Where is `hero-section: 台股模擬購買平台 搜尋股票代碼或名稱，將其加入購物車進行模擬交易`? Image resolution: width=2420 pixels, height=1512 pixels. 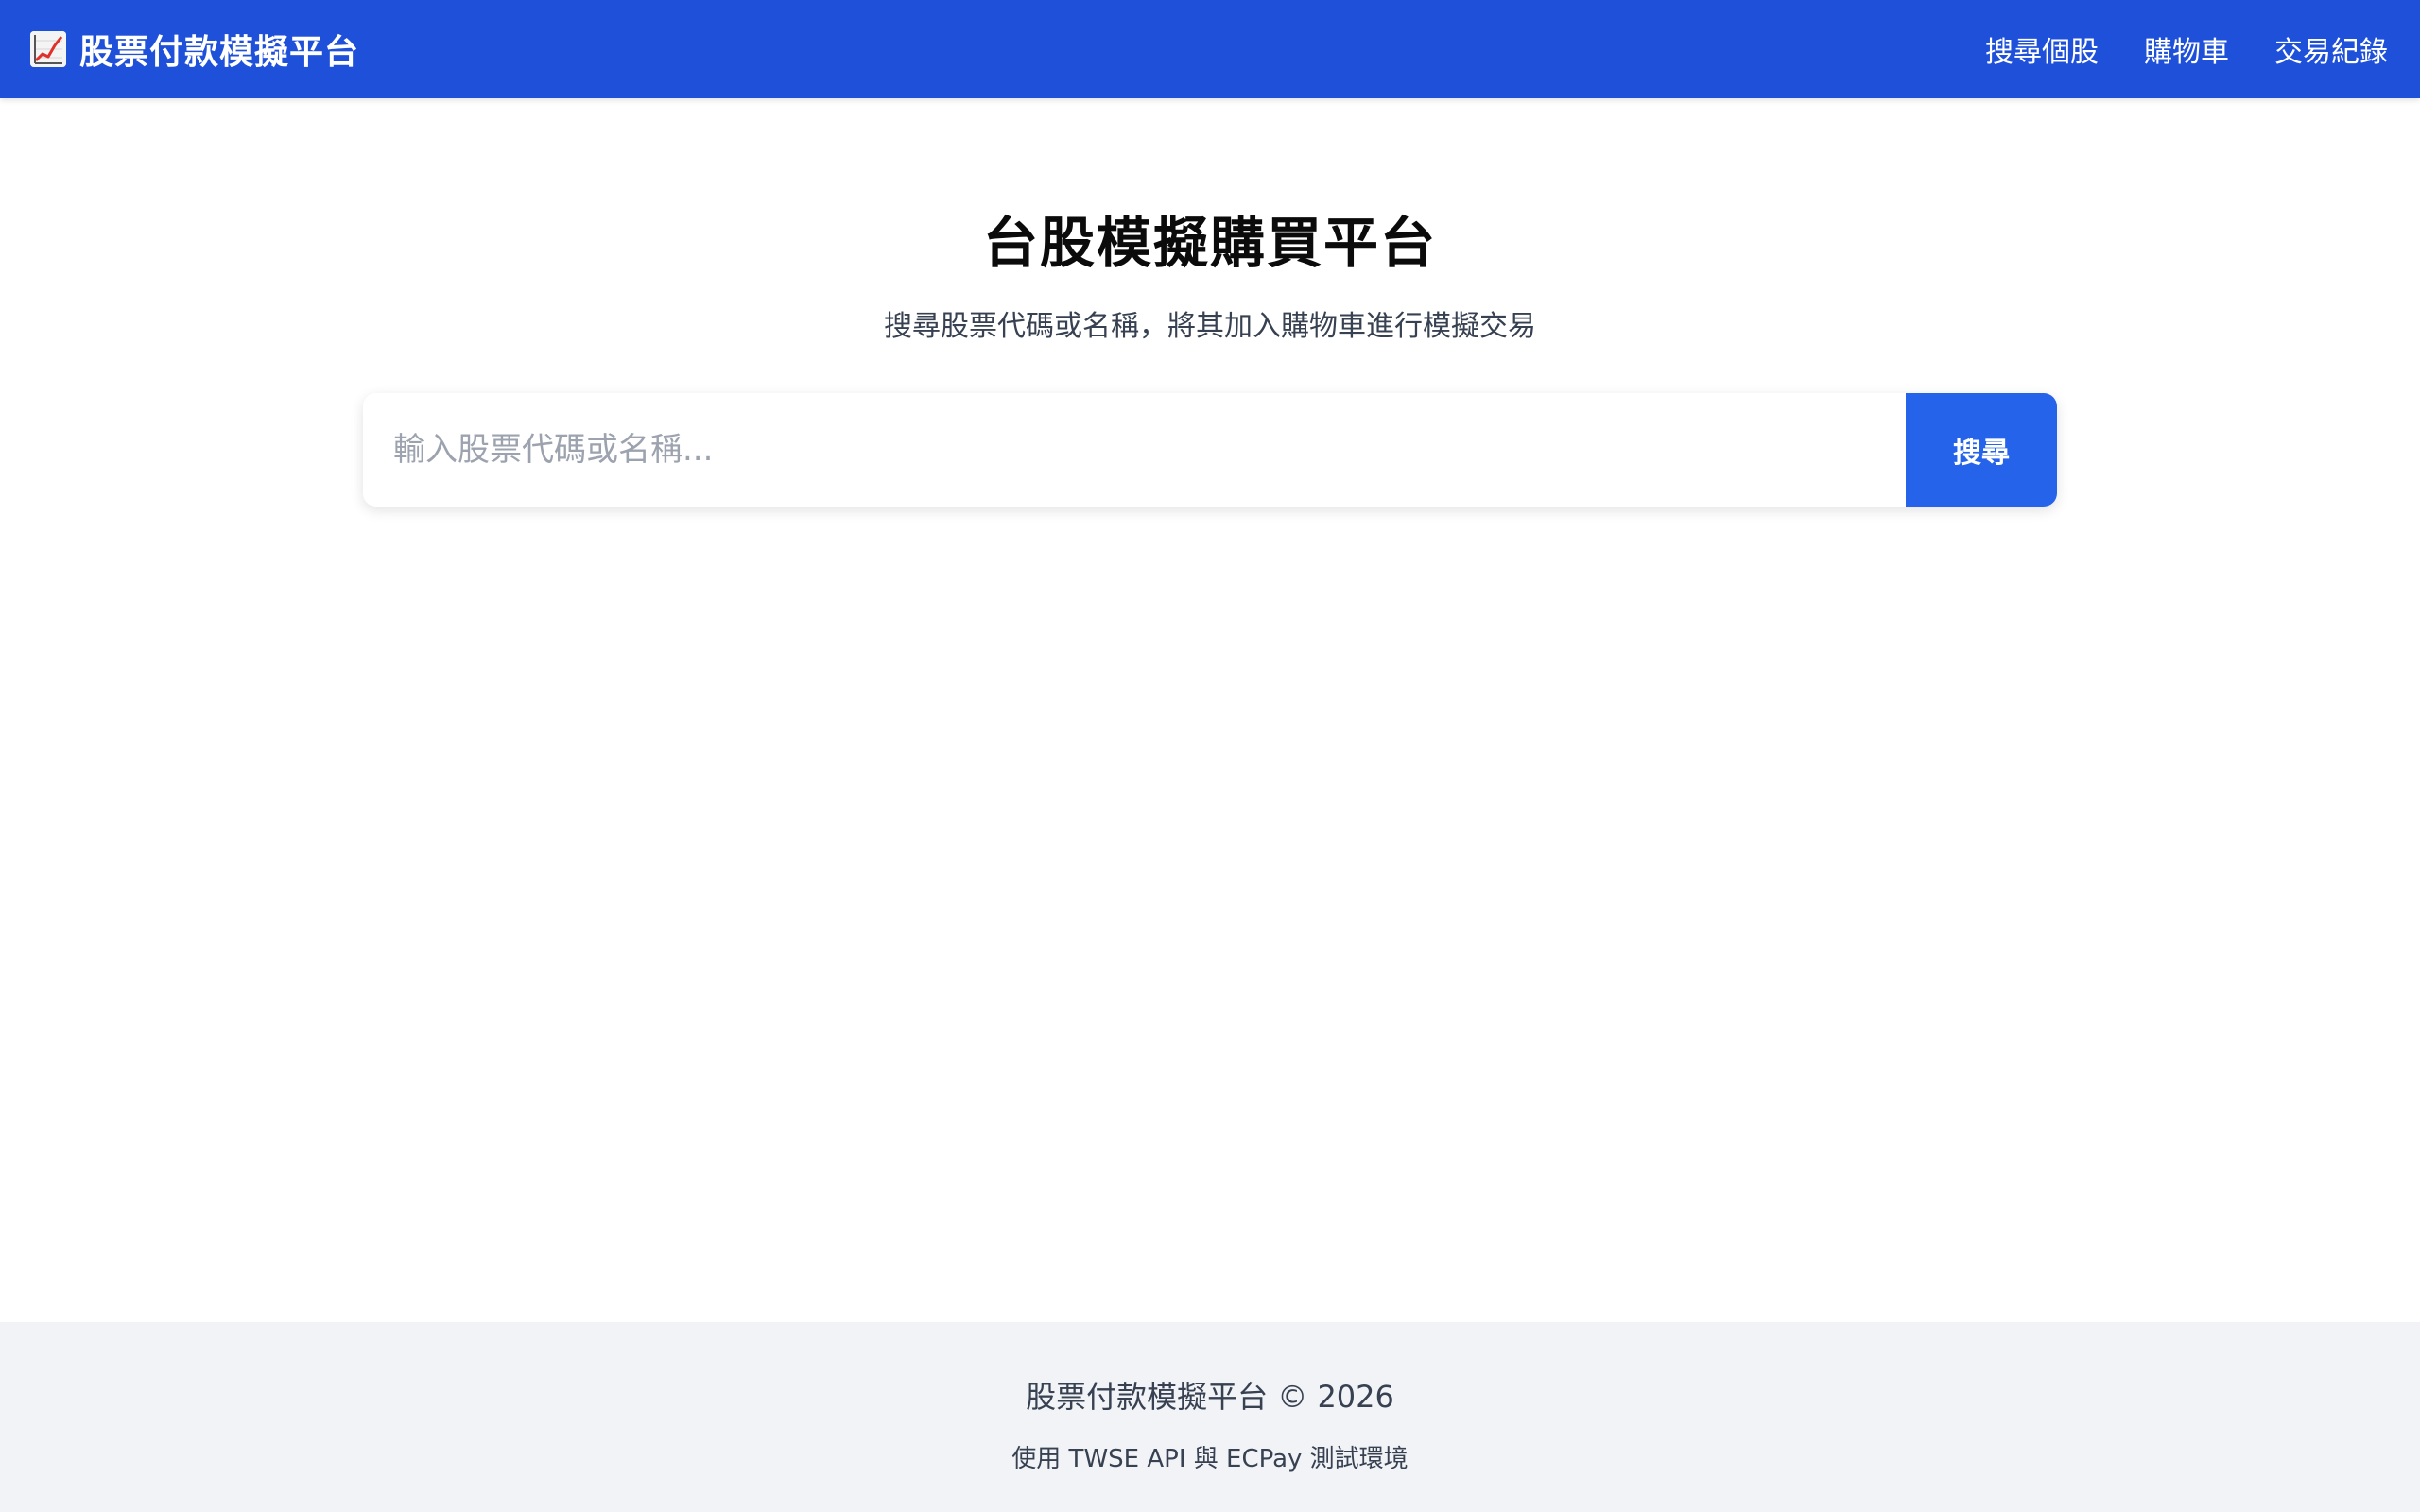 hero-section: 台股模擬購買平台 搜尋股票代碼或名稱，將其加入購物車進行模擬交易 is located at coordinates (1210, 271).